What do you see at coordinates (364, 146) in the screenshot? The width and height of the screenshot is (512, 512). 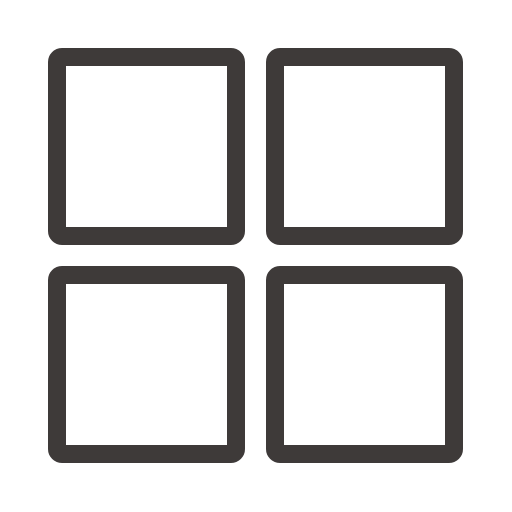 I see `top-right-tile` at bounding box center [364, 146].